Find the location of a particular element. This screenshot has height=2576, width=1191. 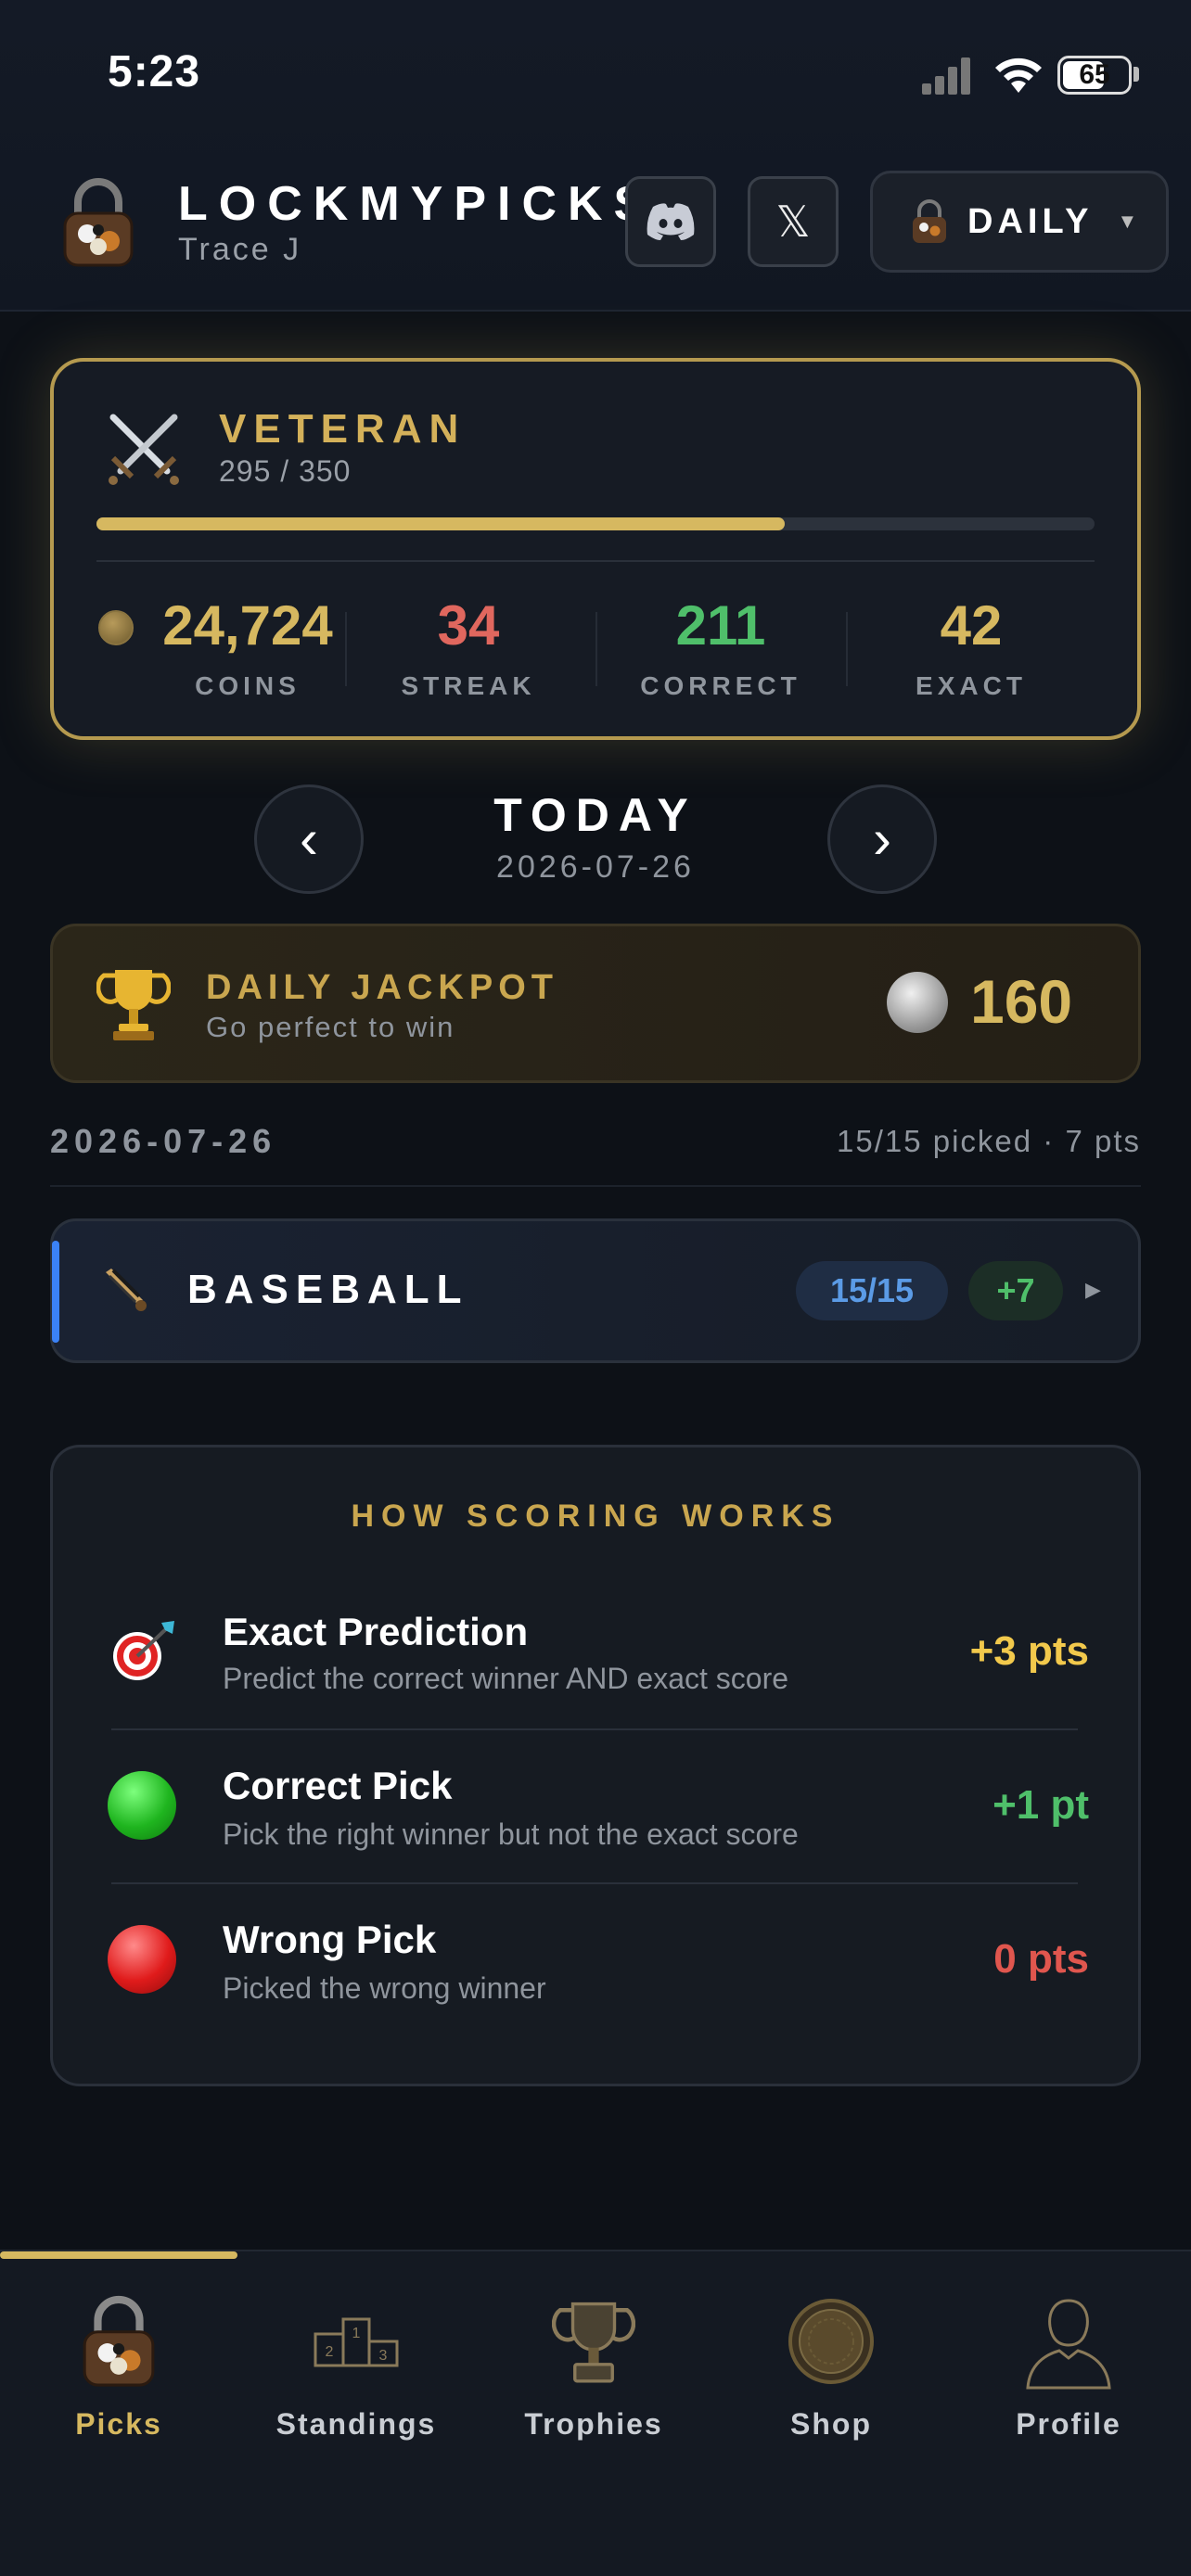

tab-label: Shop is located at coordinates (831, 2424).